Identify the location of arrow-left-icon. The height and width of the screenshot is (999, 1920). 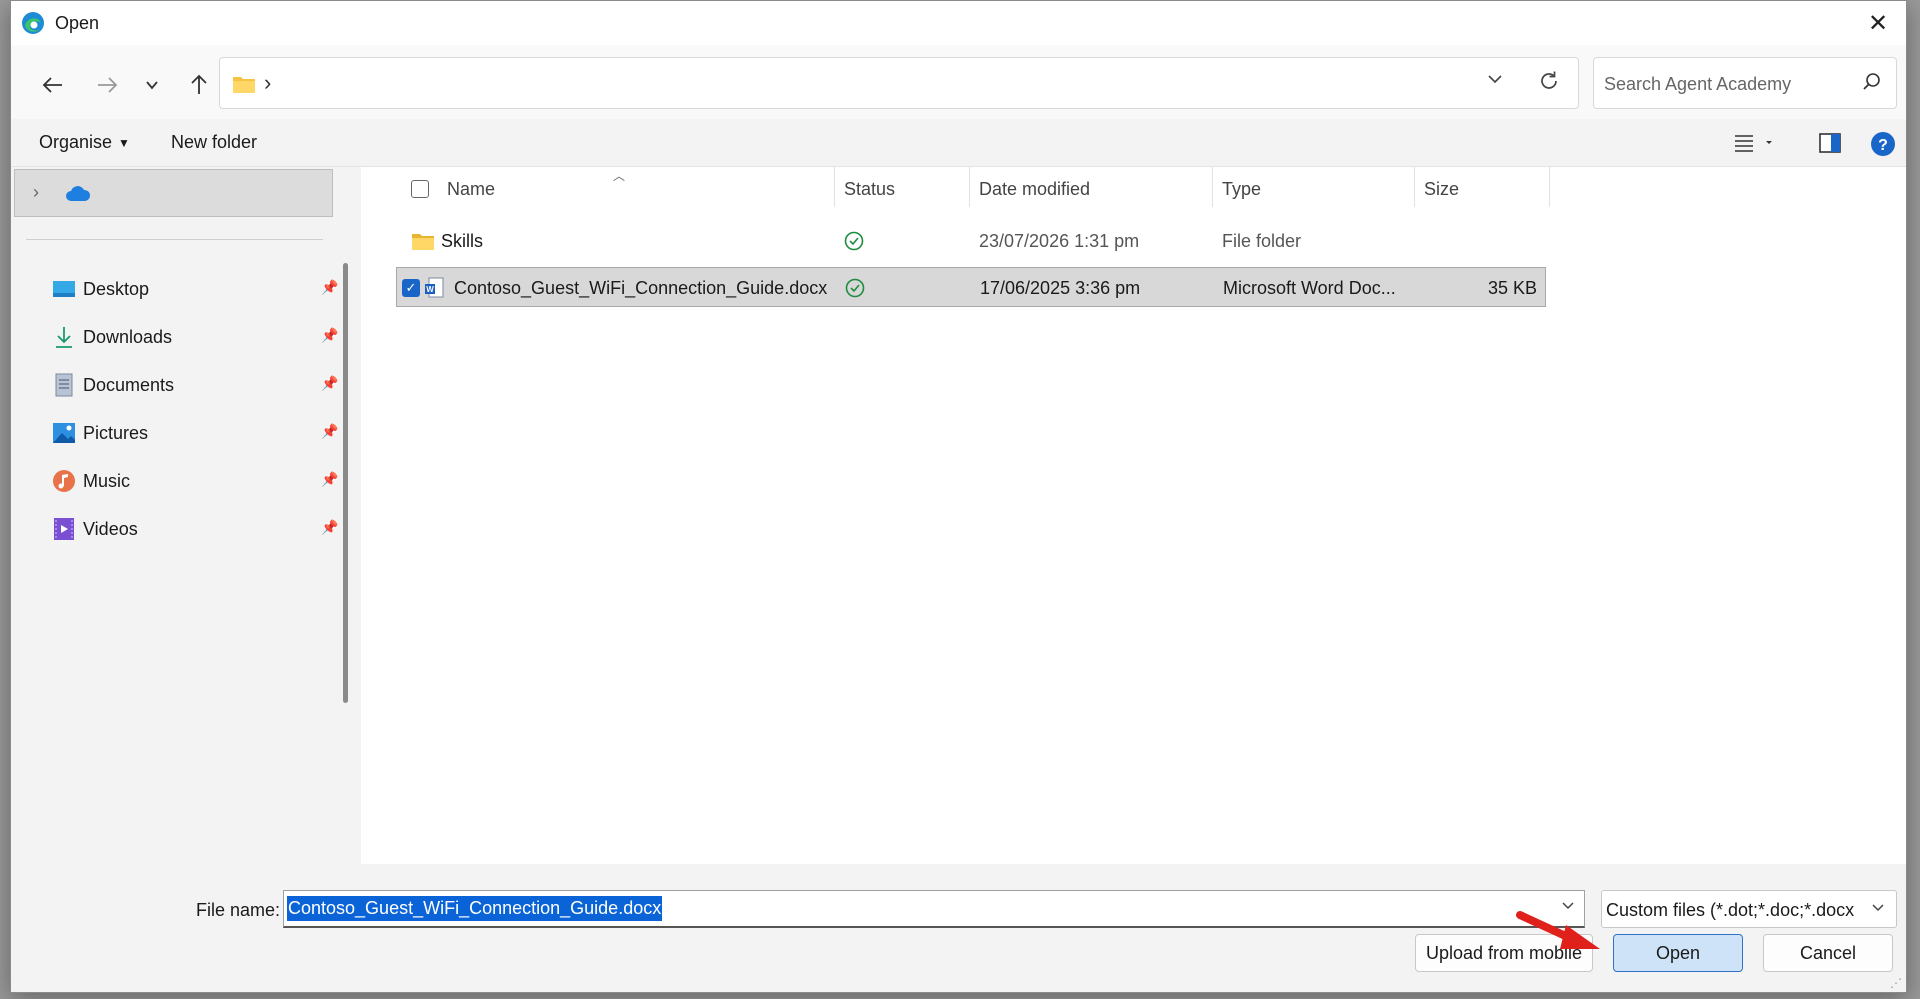
(52, 85).